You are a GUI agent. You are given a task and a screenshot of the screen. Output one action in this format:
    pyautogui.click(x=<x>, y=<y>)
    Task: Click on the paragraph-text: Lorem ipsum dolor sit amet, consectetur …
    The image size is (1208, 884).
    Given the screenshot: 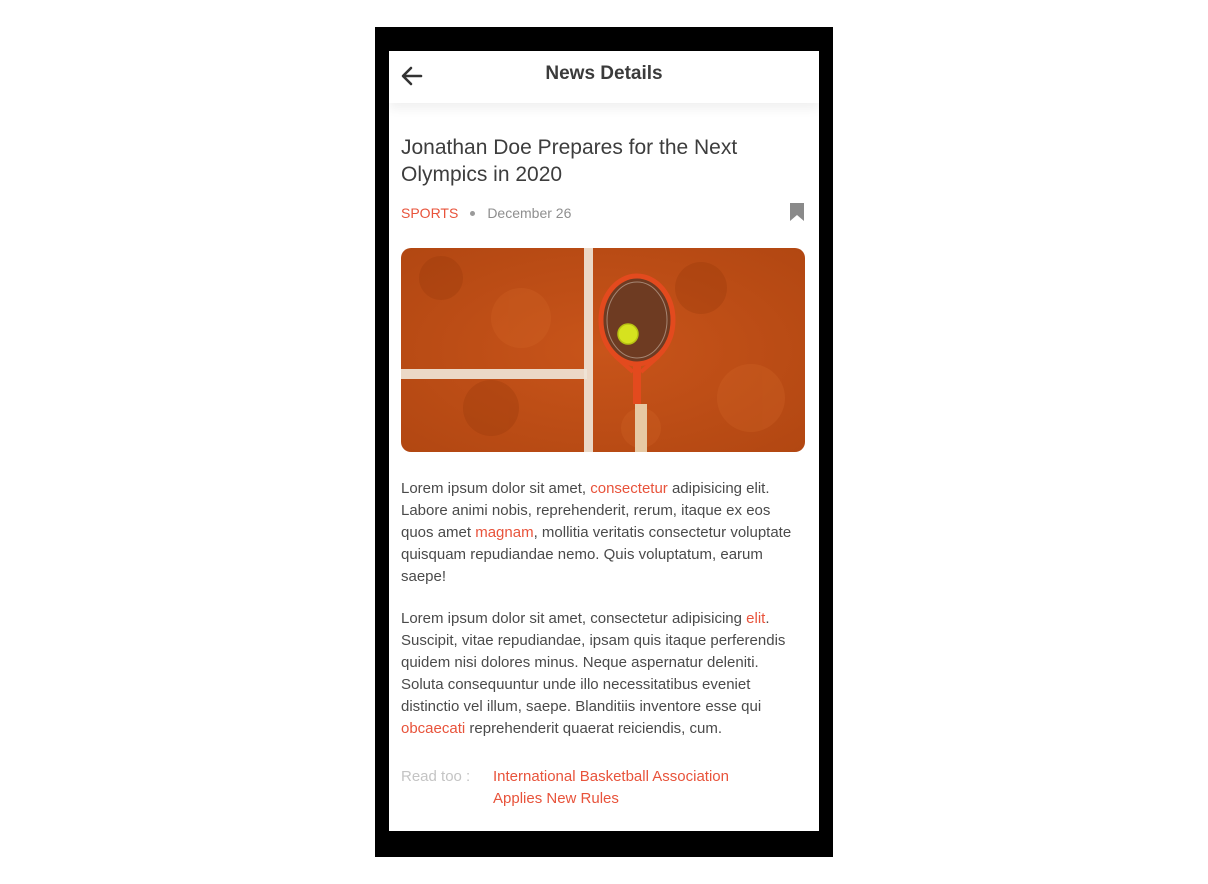 What is the action you would take?
    pyautogui.click(x=574, y=618)
    